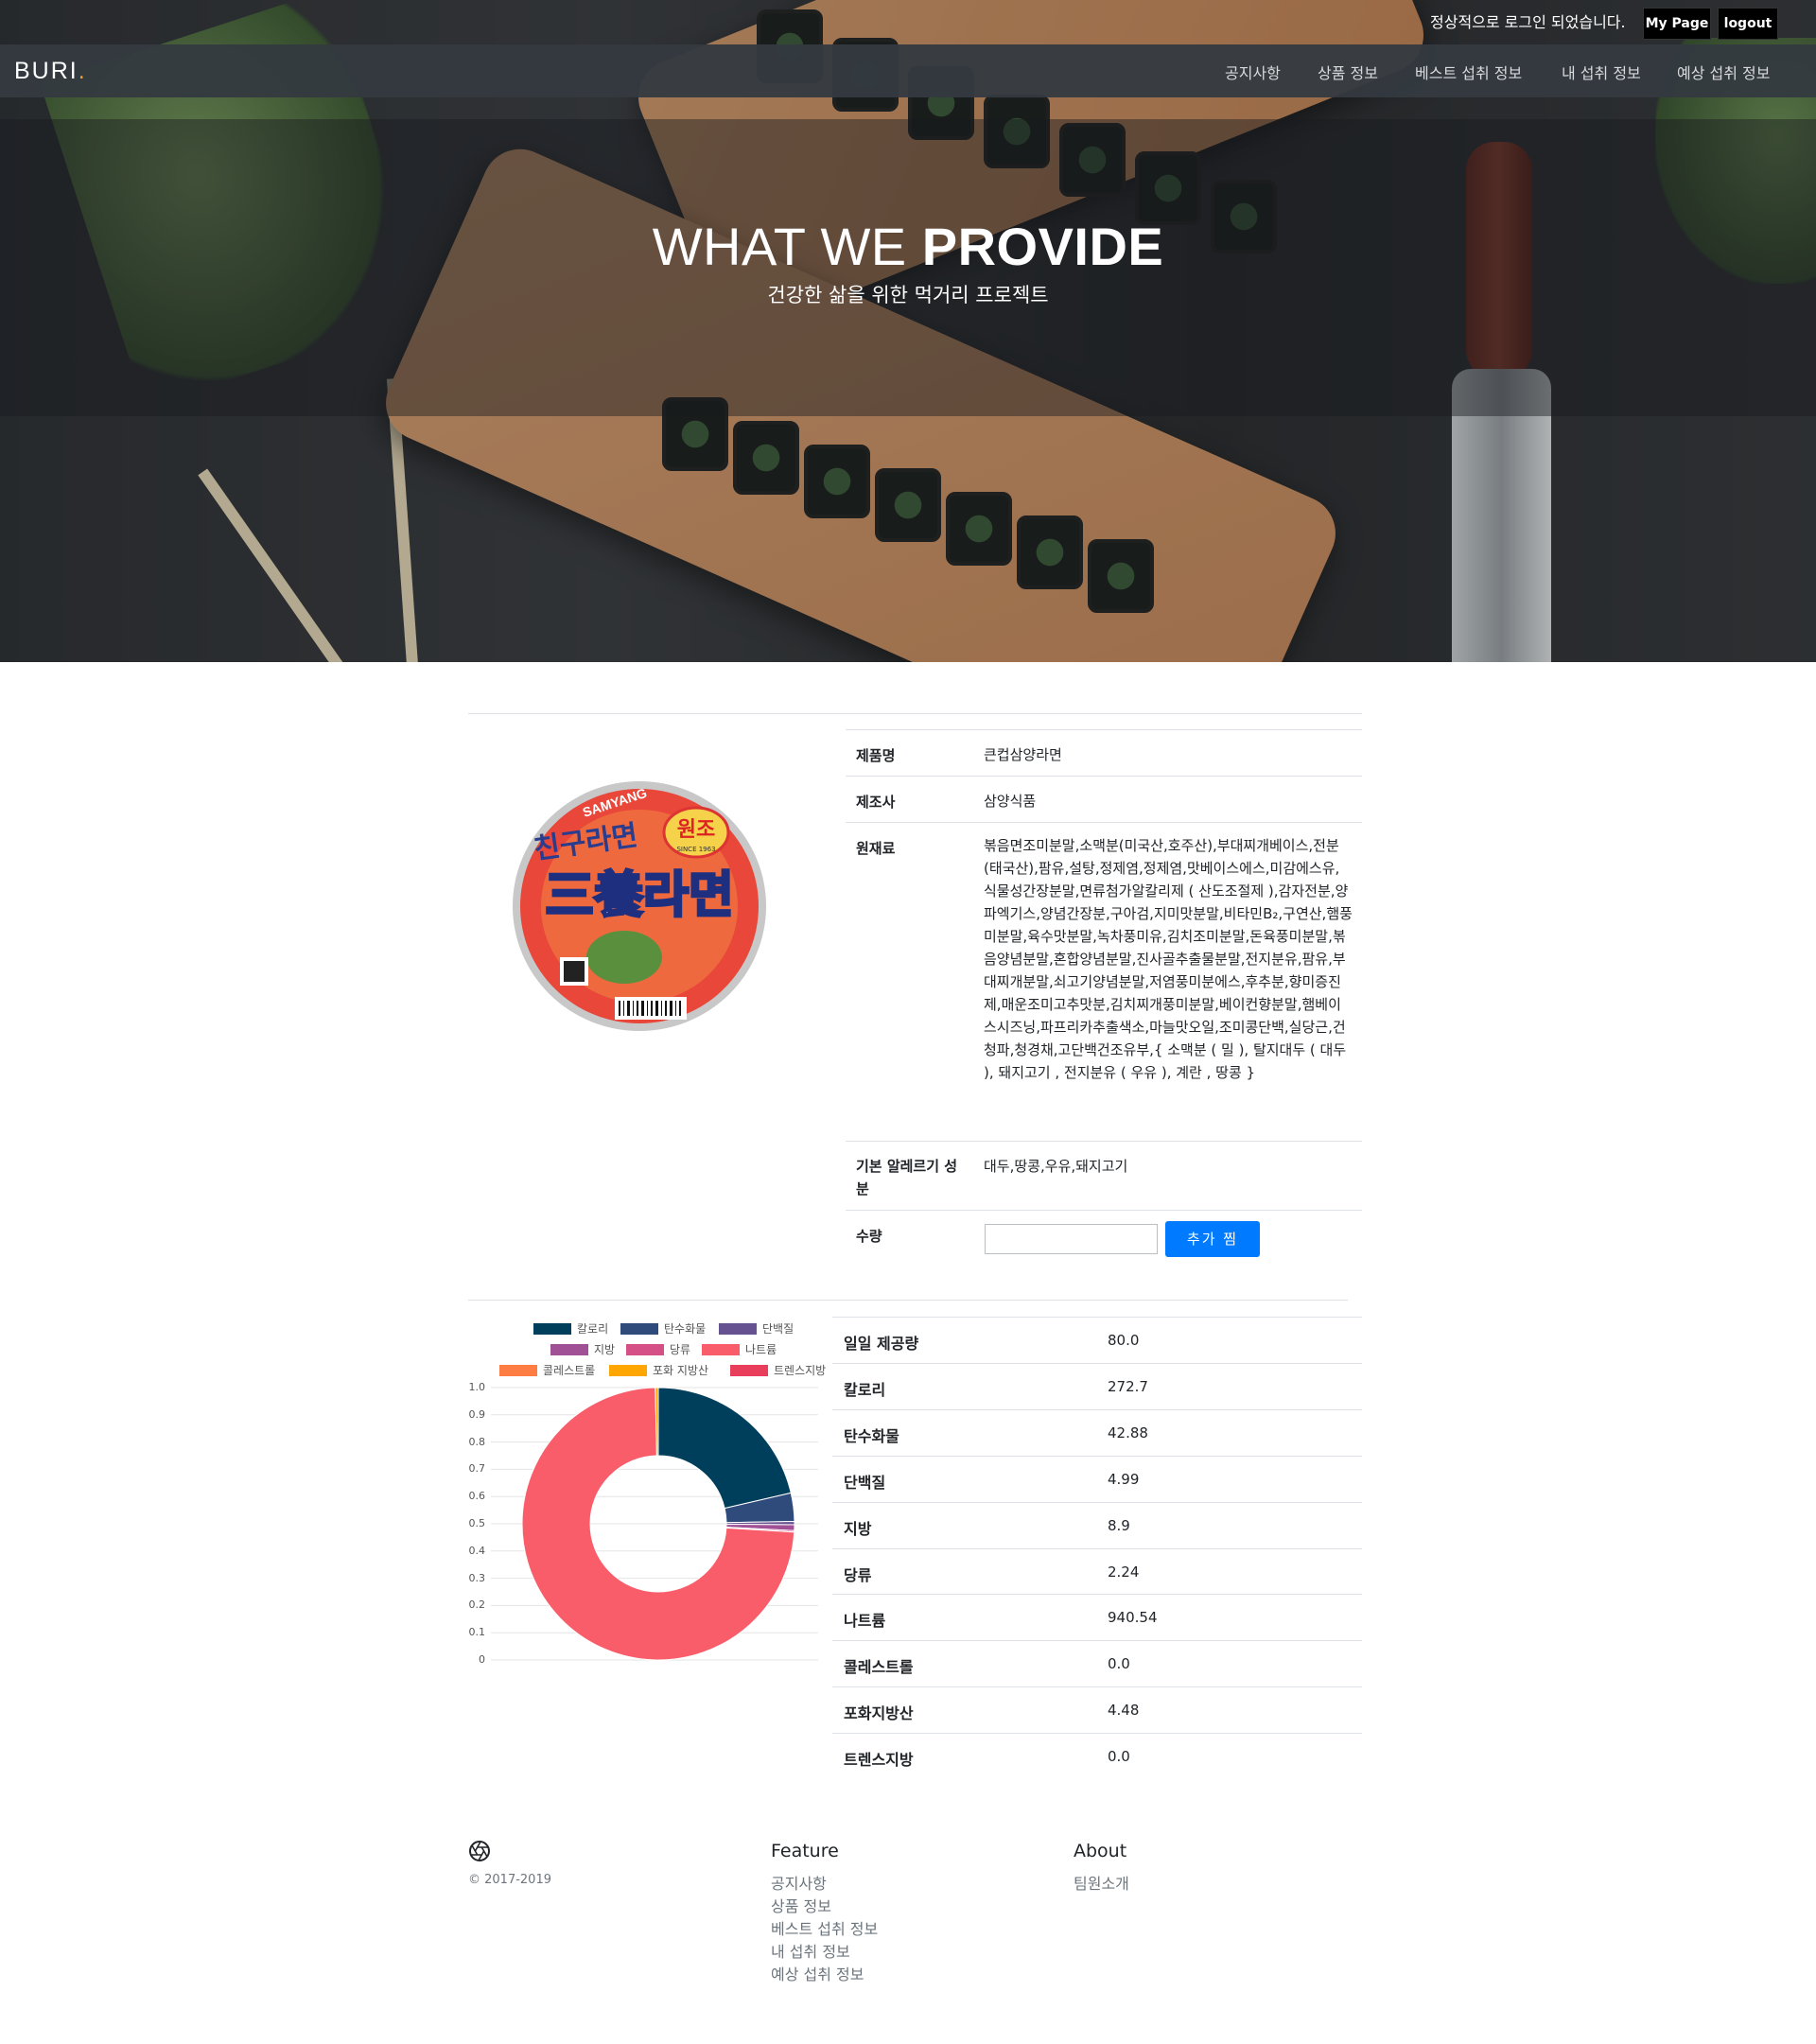  What do you see at coordinates (1100, 1851) in the screenshot?
I see `footer-about-title: About` at bounding box center [1100, 1851].